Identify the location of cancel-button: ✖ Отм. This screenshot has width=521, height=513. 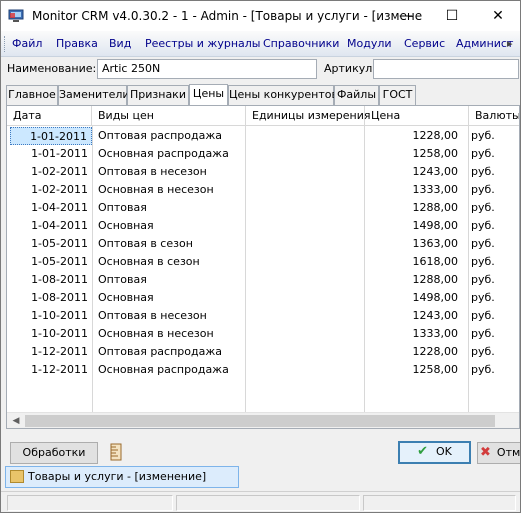
(498, 453).